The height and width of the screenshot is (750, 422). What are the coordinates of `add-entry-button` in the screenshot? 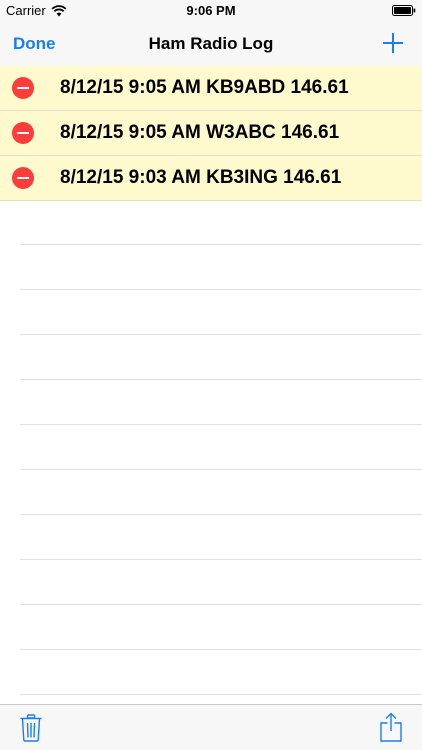 It's located at (393, 43).